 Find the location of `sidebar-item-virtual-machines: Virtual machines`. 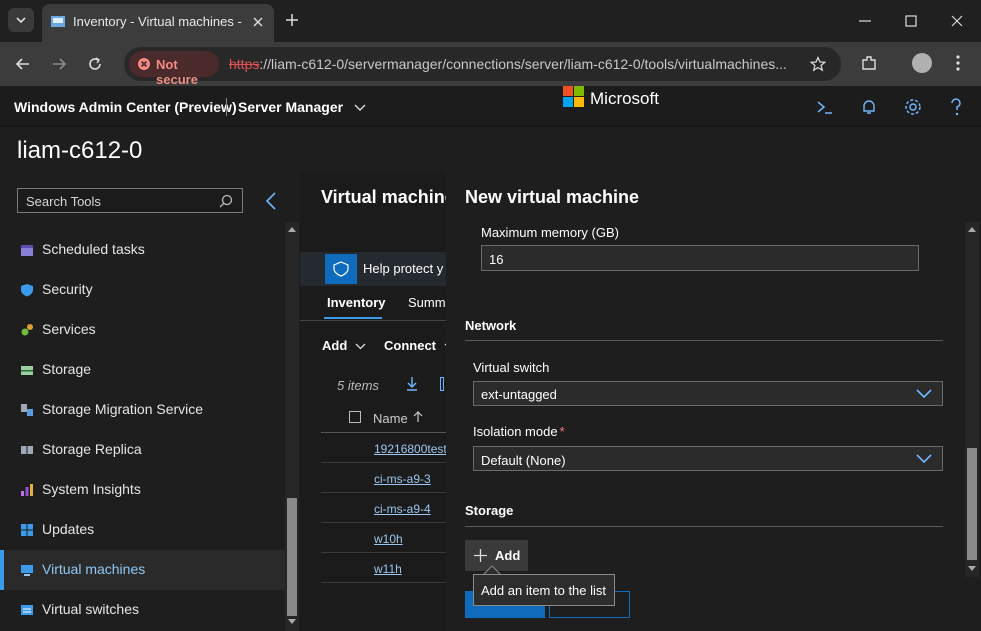

sidebar-item-virtual-machines: Virtual machines is located at coordinates (142, 570).